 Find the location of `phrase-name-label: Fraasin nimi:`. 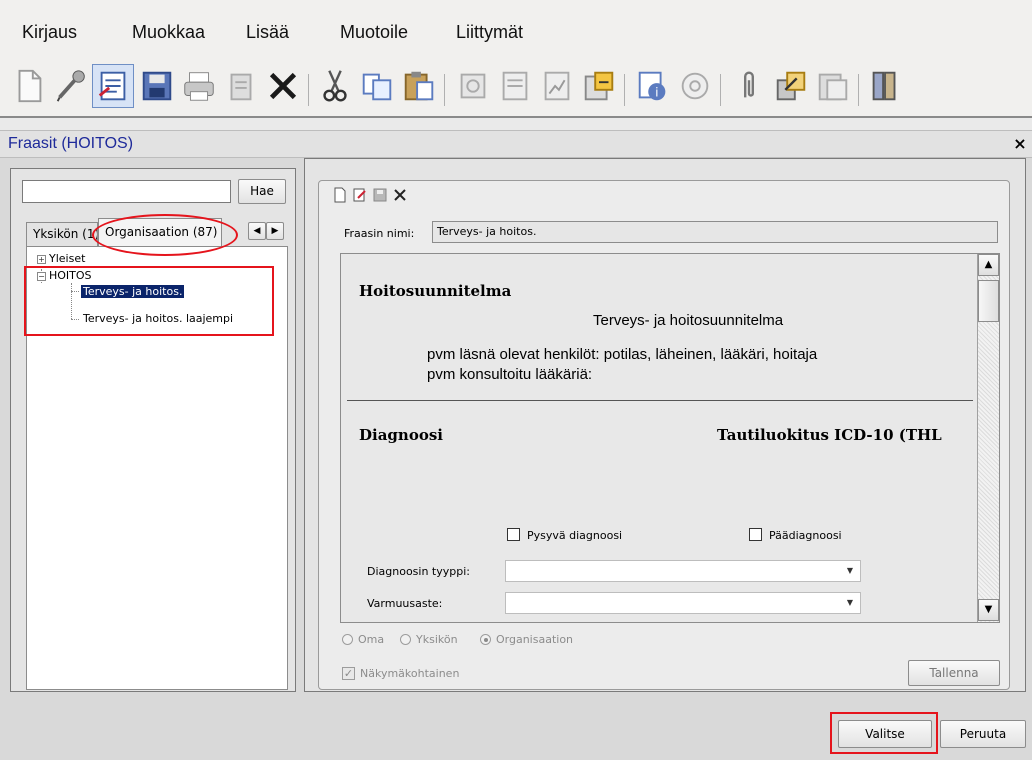

phrase-name-label: Fraasin nimi: is located at coordinates (379, 233).